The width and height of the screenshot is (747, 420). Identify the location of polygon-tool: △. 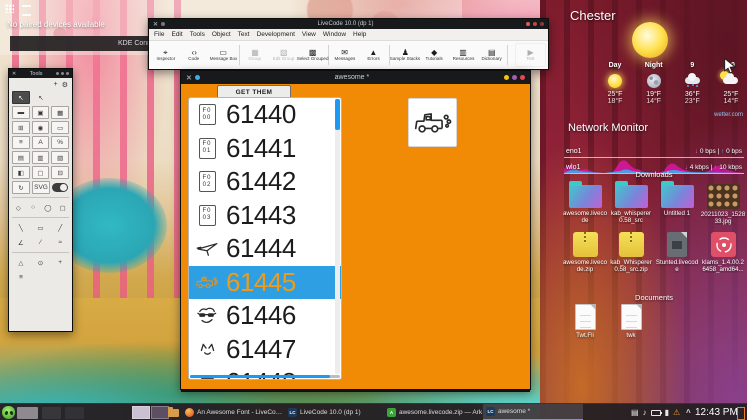
(21, 262).